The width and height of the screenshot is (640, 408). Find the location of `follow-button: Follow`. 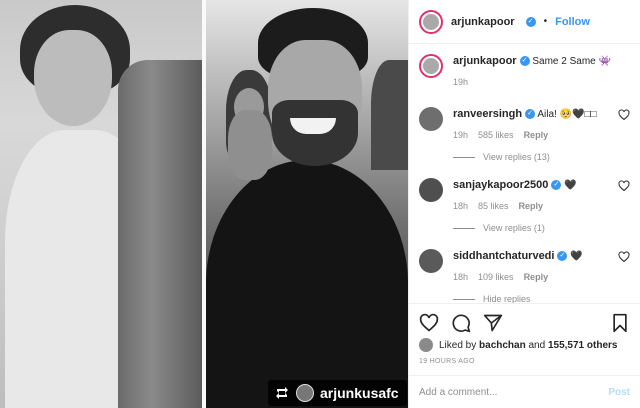

follow-button: Follow is located at coordinates (572, 22).